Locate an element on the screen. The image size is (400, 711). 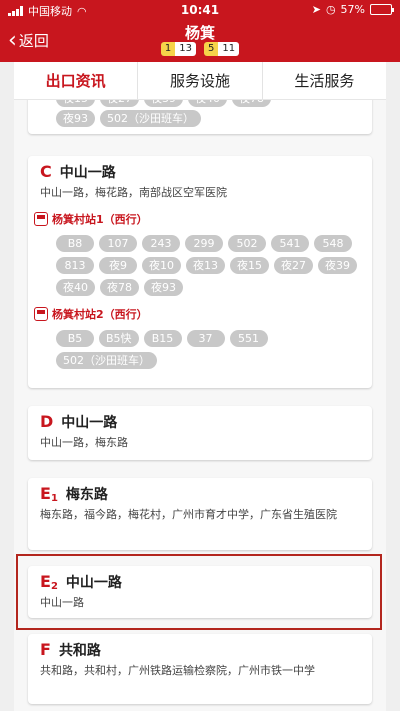
tab-bar: 出口资讯 服务设施 生活服务 is located at coordinates (200, 81).